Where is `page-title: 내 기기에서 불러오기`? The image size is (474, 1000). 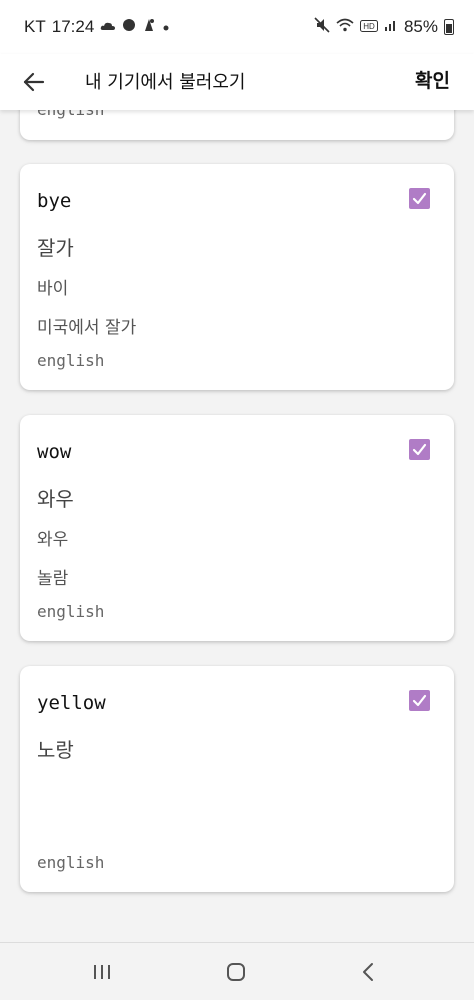
page-title: 내 기기에서 불러오기 is located at coordinates (165, 82).